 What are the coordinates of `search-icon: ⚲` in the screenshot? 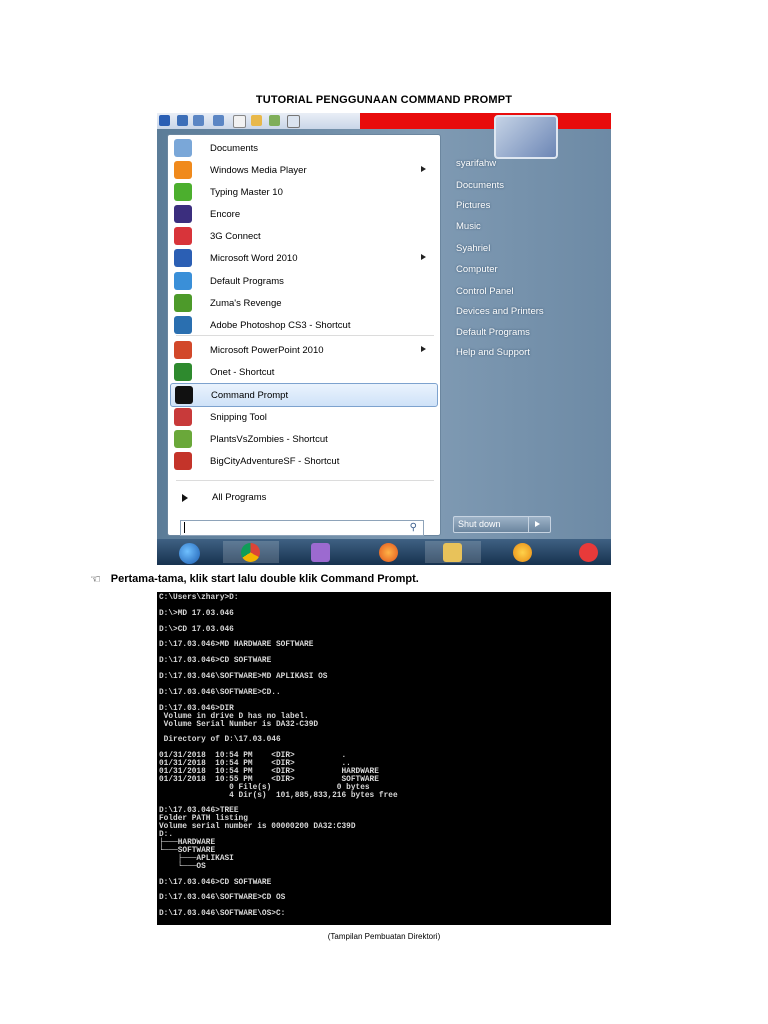 It's located at (413, 527).